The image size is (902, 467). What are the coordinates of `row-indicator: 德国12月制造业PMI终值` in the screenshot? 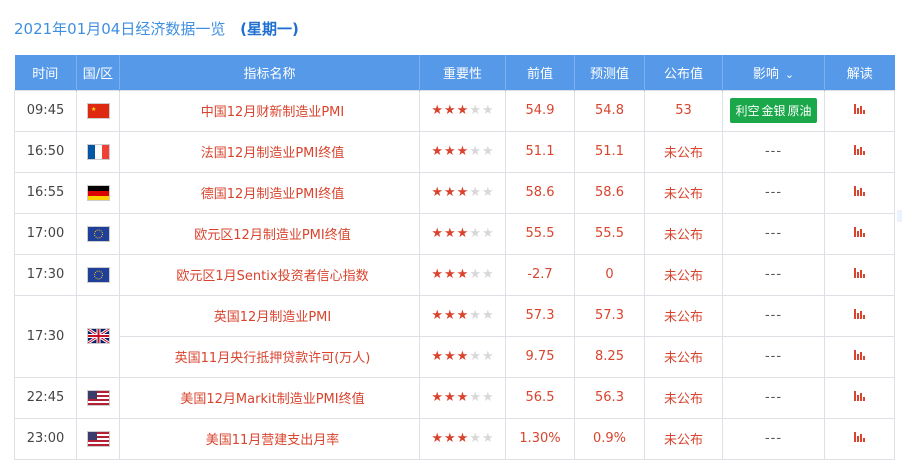 It's located at (269, 192).